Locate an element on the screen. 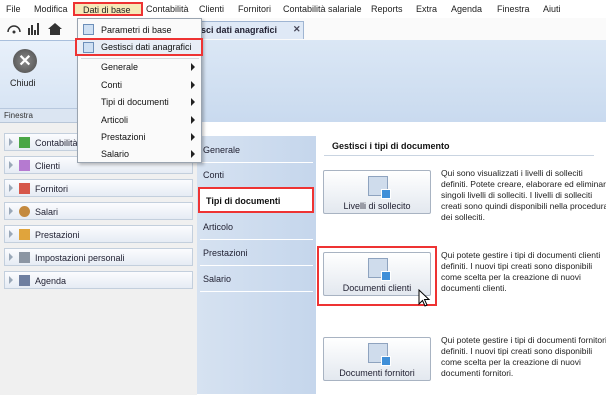  title-divider is located at coordinates (459, 155).